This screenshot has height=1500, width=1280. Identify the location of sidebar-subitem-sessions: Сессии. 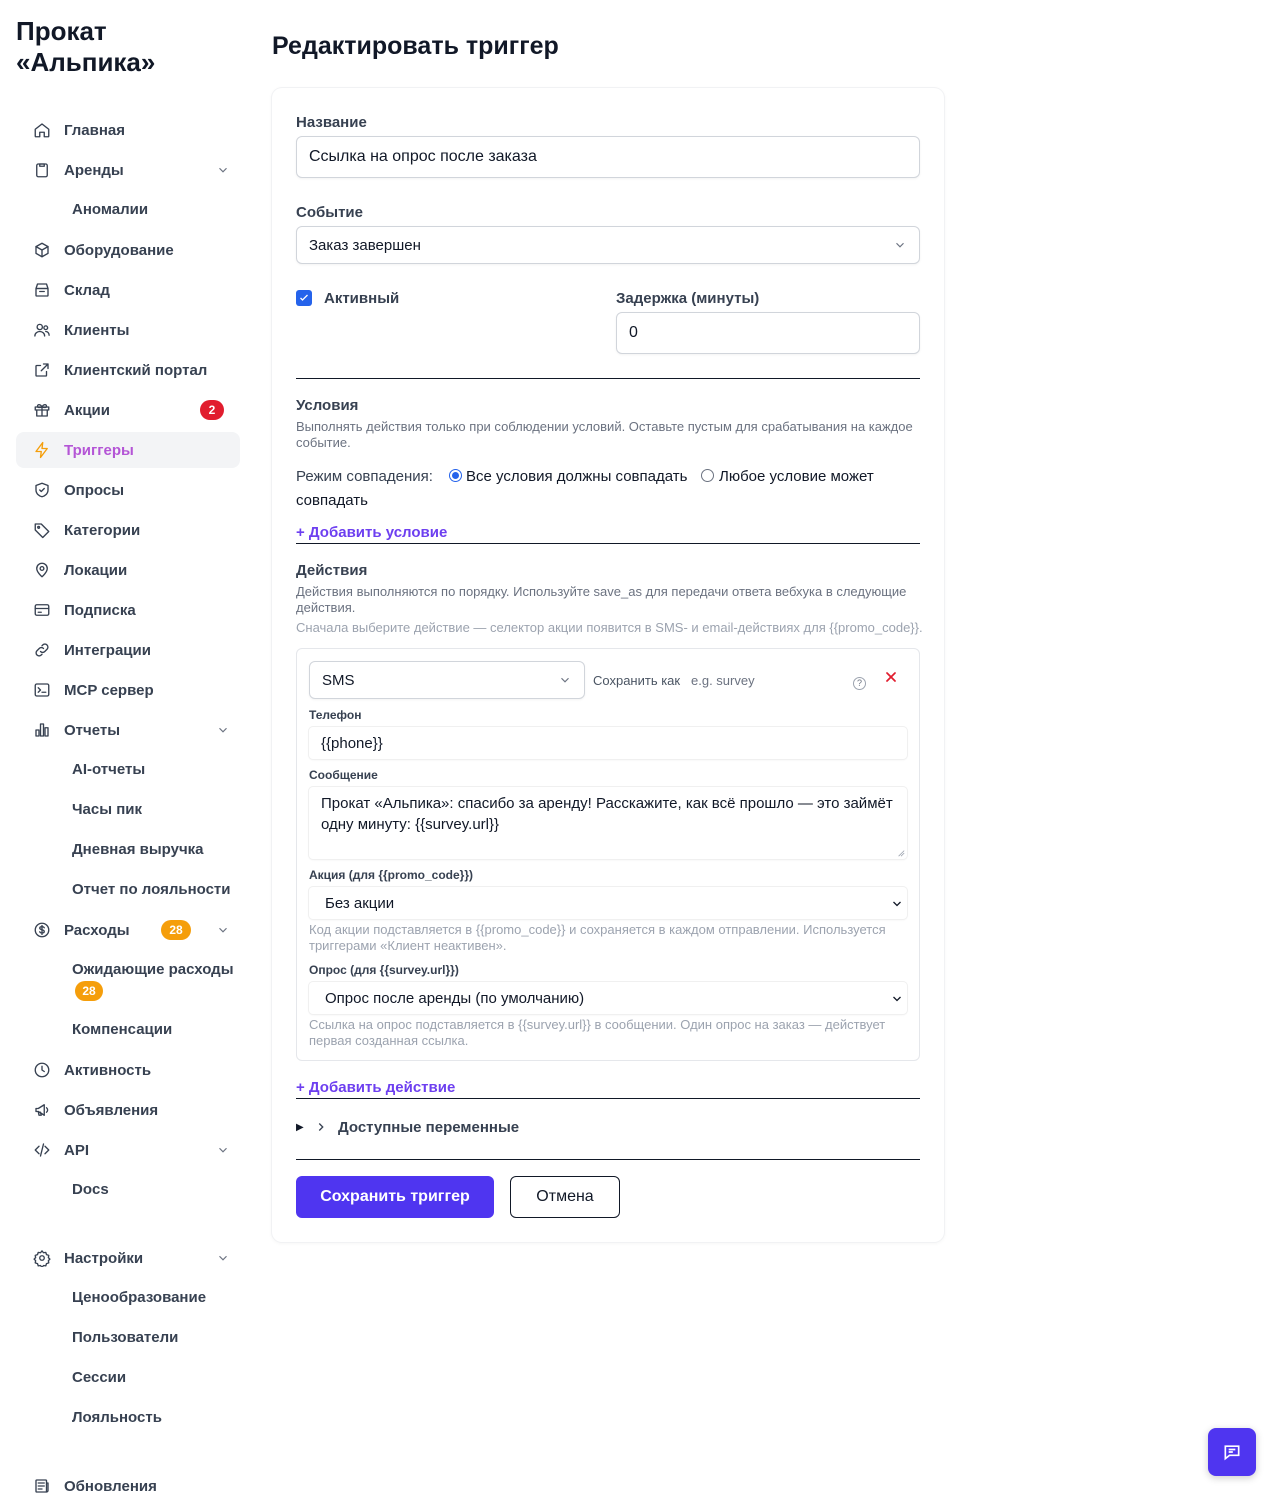
(99, 1377).